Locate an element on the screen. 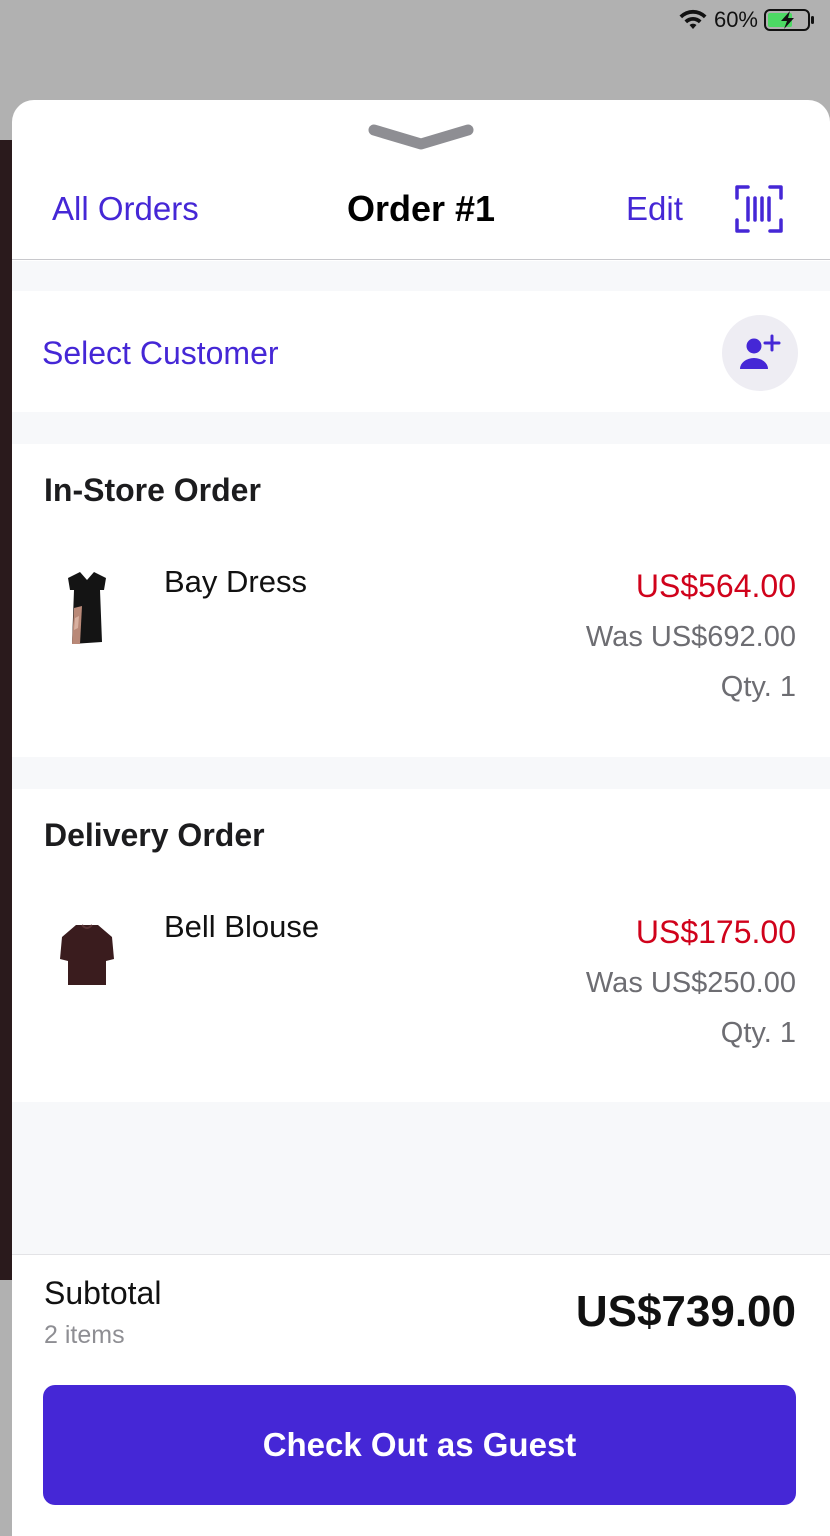 The width and height of the screenshot is (830, 1536). checkout-button-label: Check Out as Guest is located at coordinates (419, 1444).